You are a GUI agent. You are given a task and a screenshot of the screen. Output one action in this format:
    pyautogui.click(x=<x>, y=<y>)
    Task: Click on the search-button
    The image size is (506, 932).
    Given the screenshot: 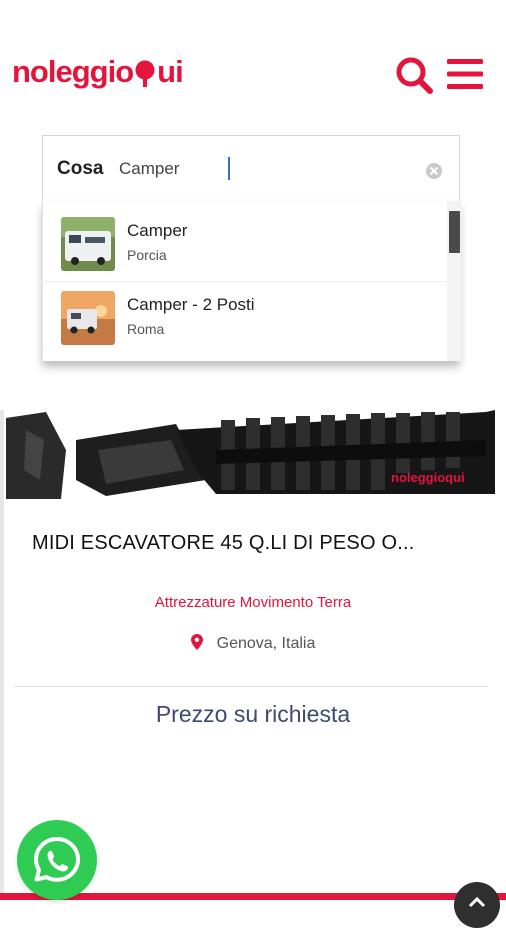 What is the action you would take?
    pyautogui.click(x=414, y=75)
    